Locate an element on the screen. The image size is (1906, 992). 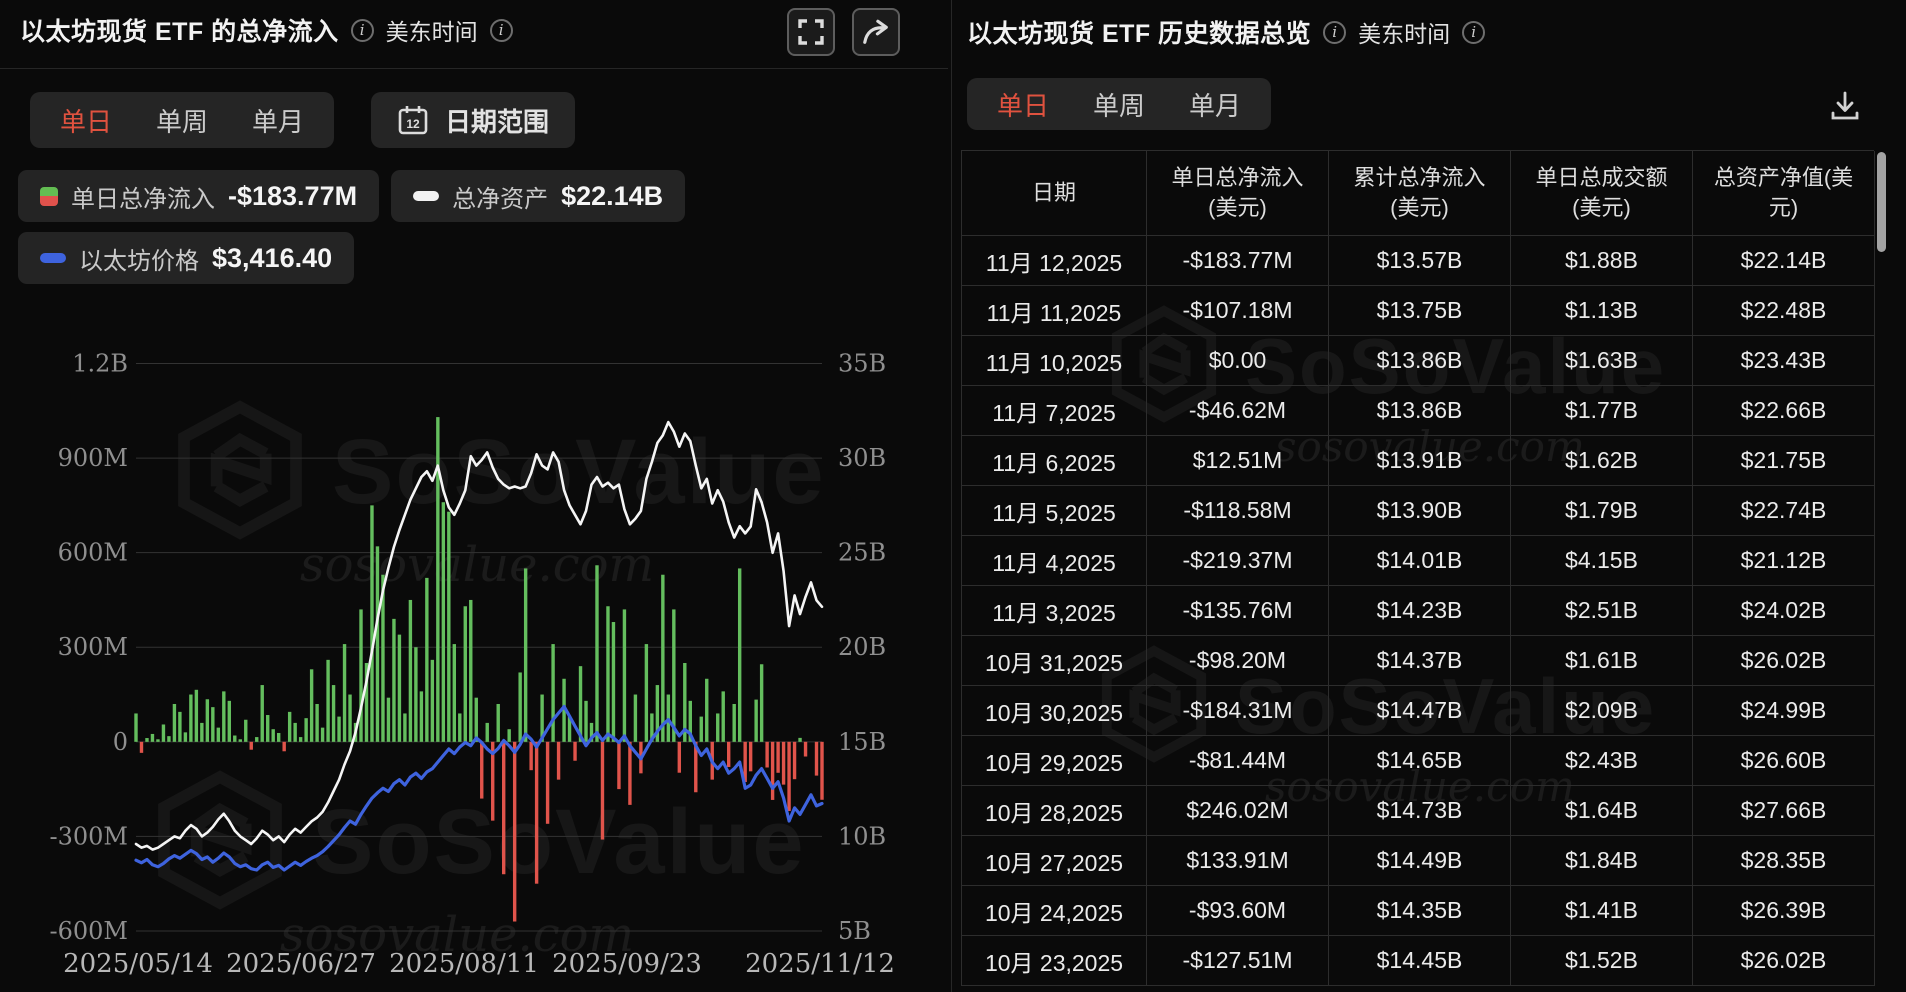
left-axis-tick: -600M is located at coordinates (89, 931).